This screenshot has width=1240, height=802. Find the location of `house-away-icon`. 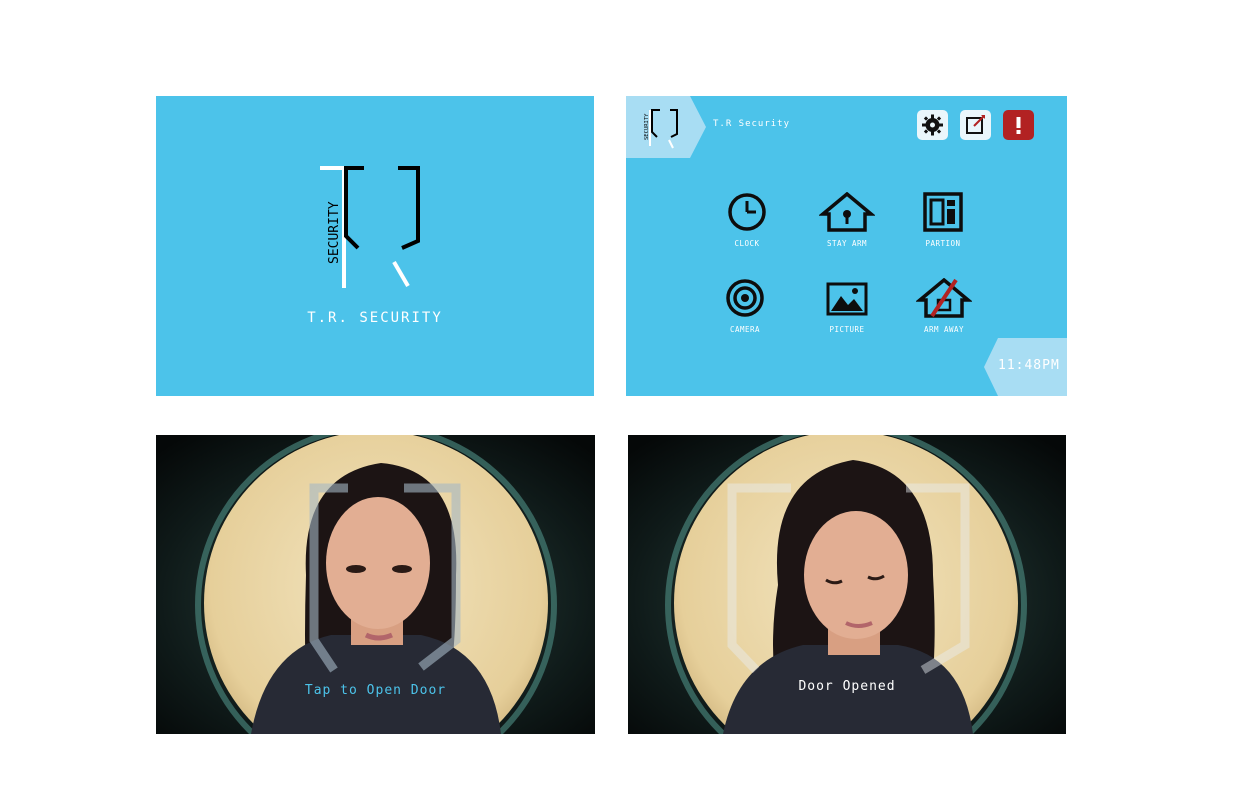

house-away-icon is located at coordinates (944, 298).